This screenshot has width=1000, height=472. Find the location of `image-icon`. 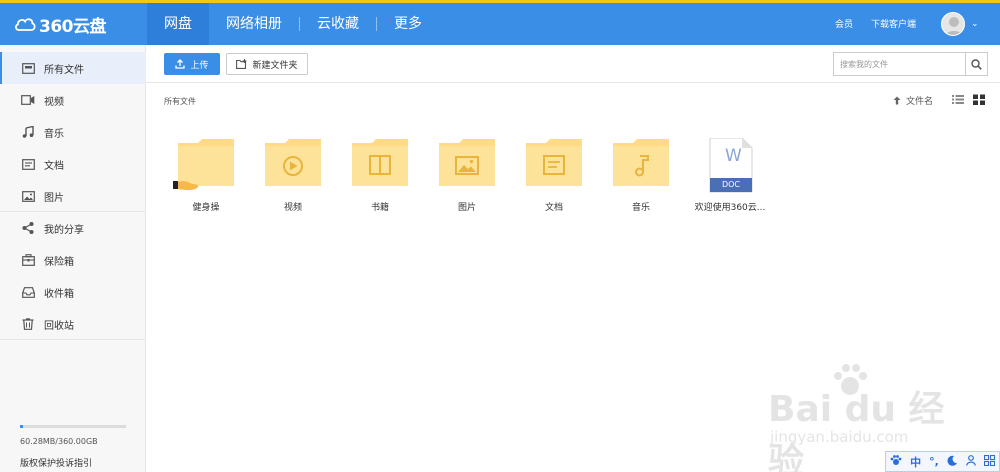

image-icon is located at coordinates (28, 196).